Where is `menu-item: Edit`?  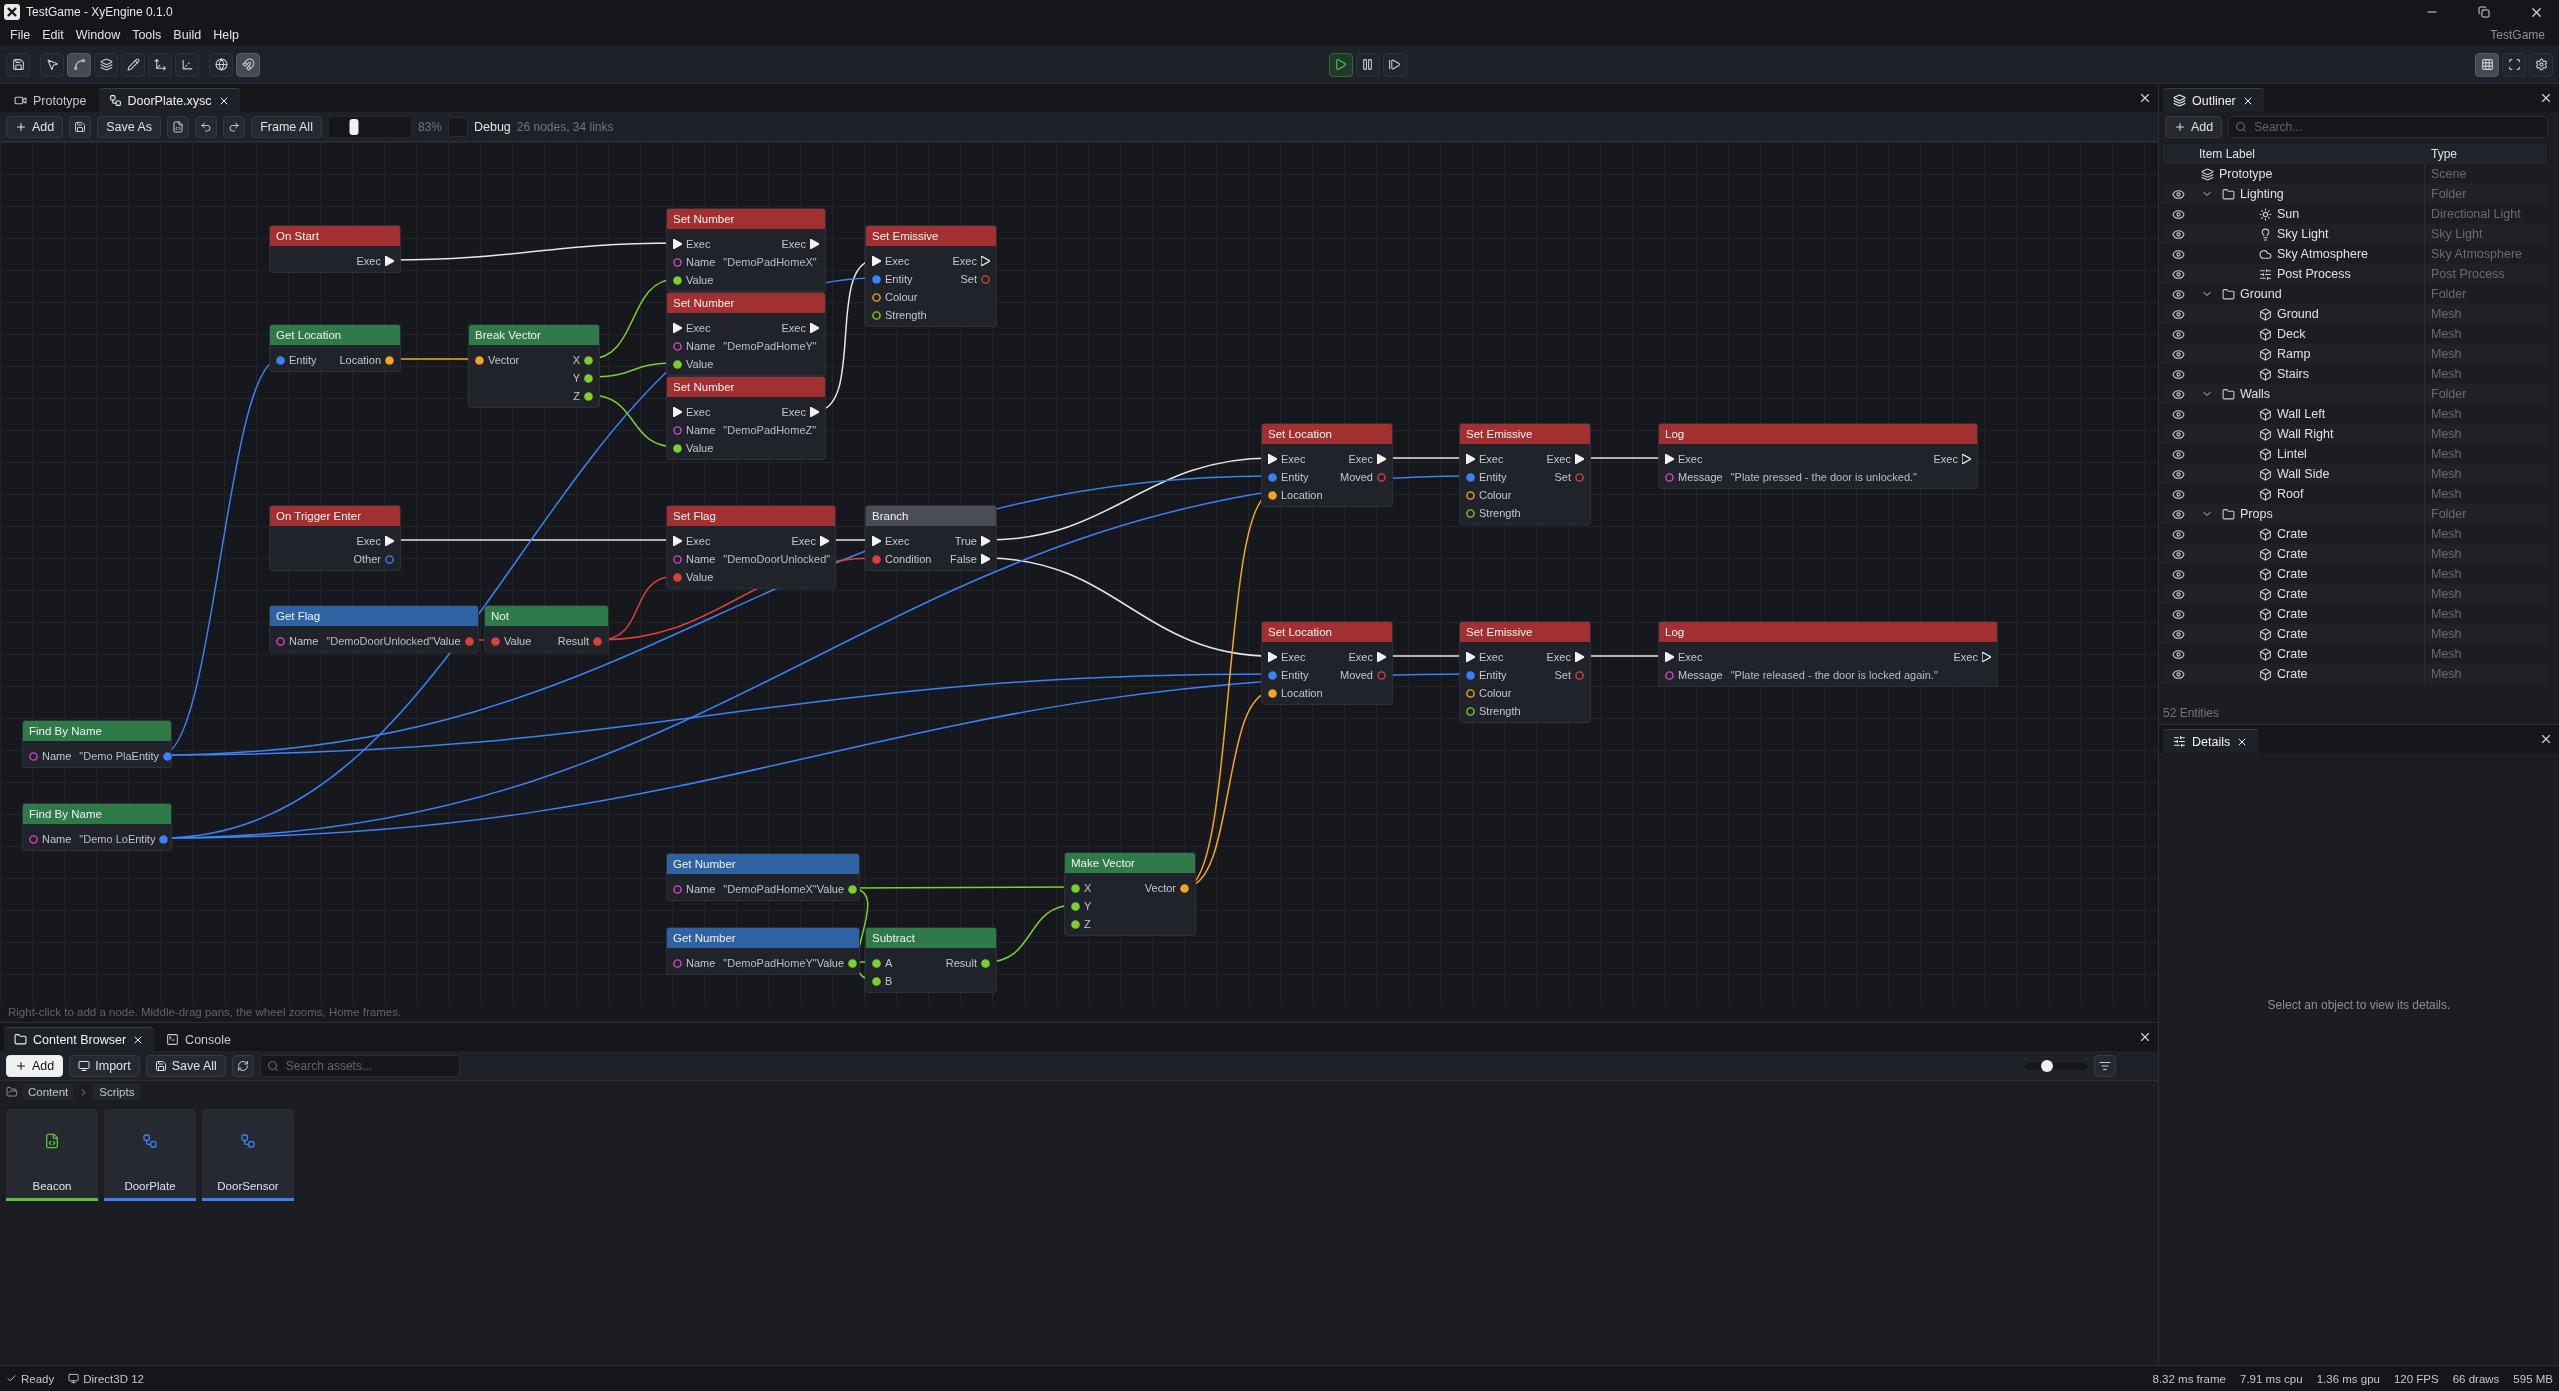 menu-item: Edit is located at coordinates (53, 35).